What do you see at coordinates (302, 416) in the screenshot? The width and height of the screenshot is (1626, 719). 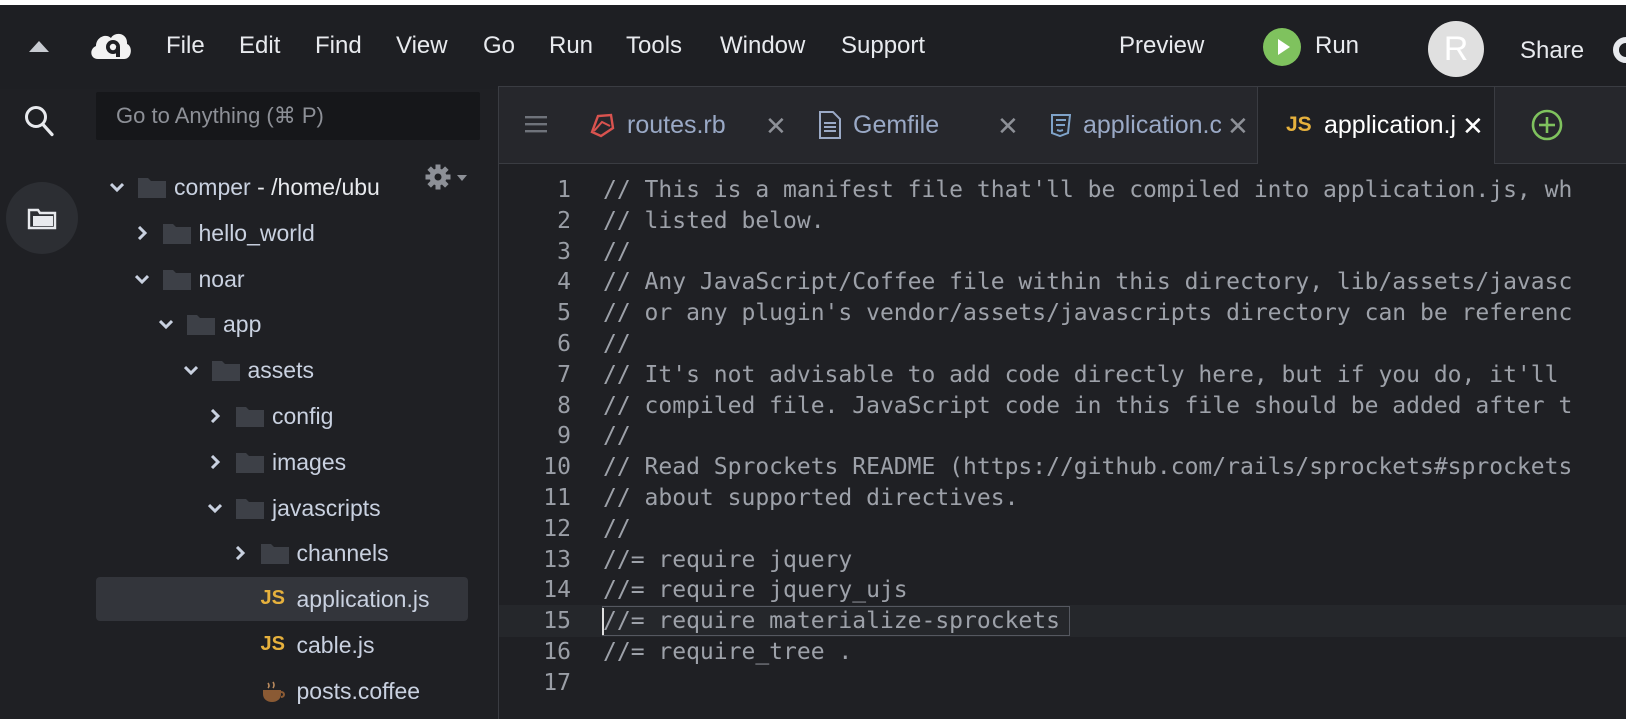 I see `tree-item-label: config` at bounding box center [302, 416].